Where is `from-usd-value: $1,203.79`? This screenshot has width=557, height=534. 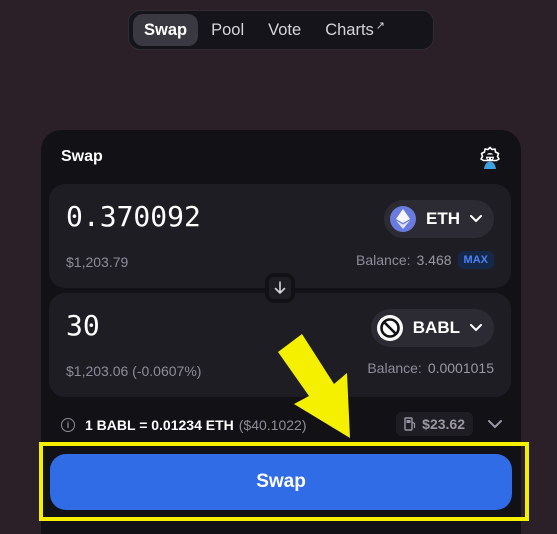 from-usd-value: $1,203.79 is located at coordinates (97, 262).